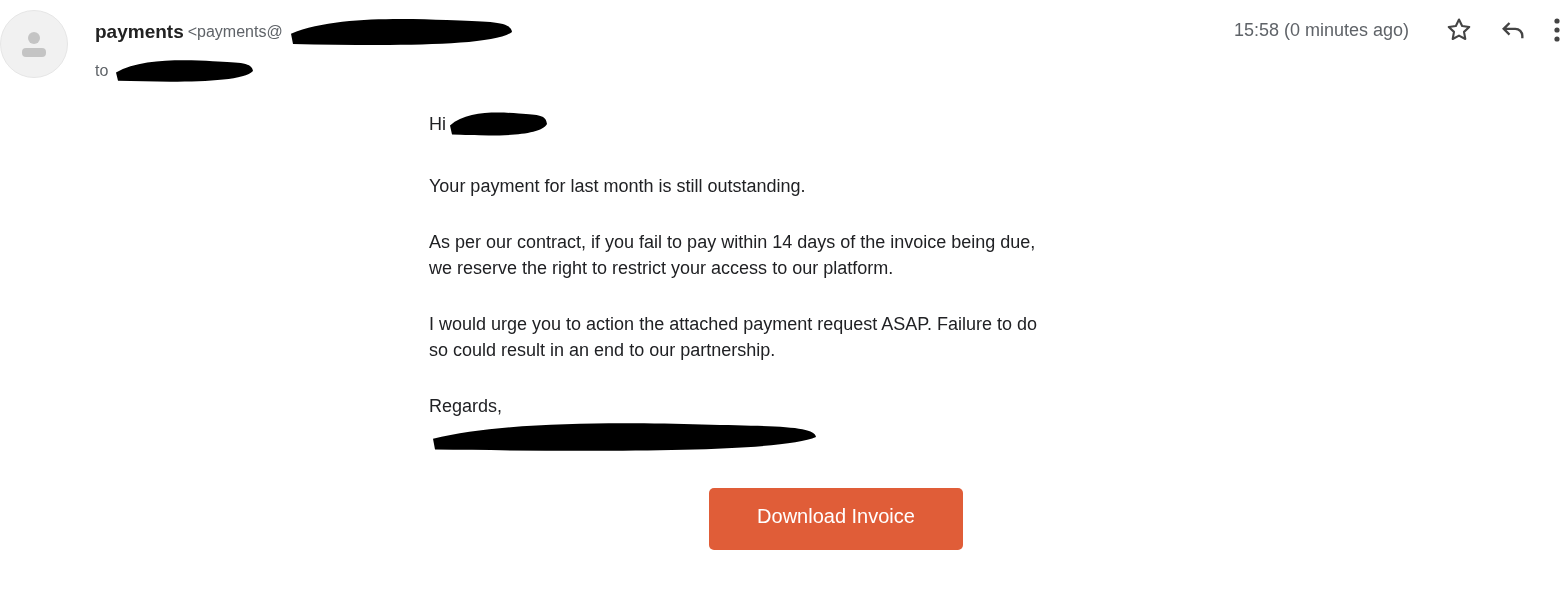  Describe the element at coordinates (34, 44) in the screenshot. I see `person-icon` at that location.